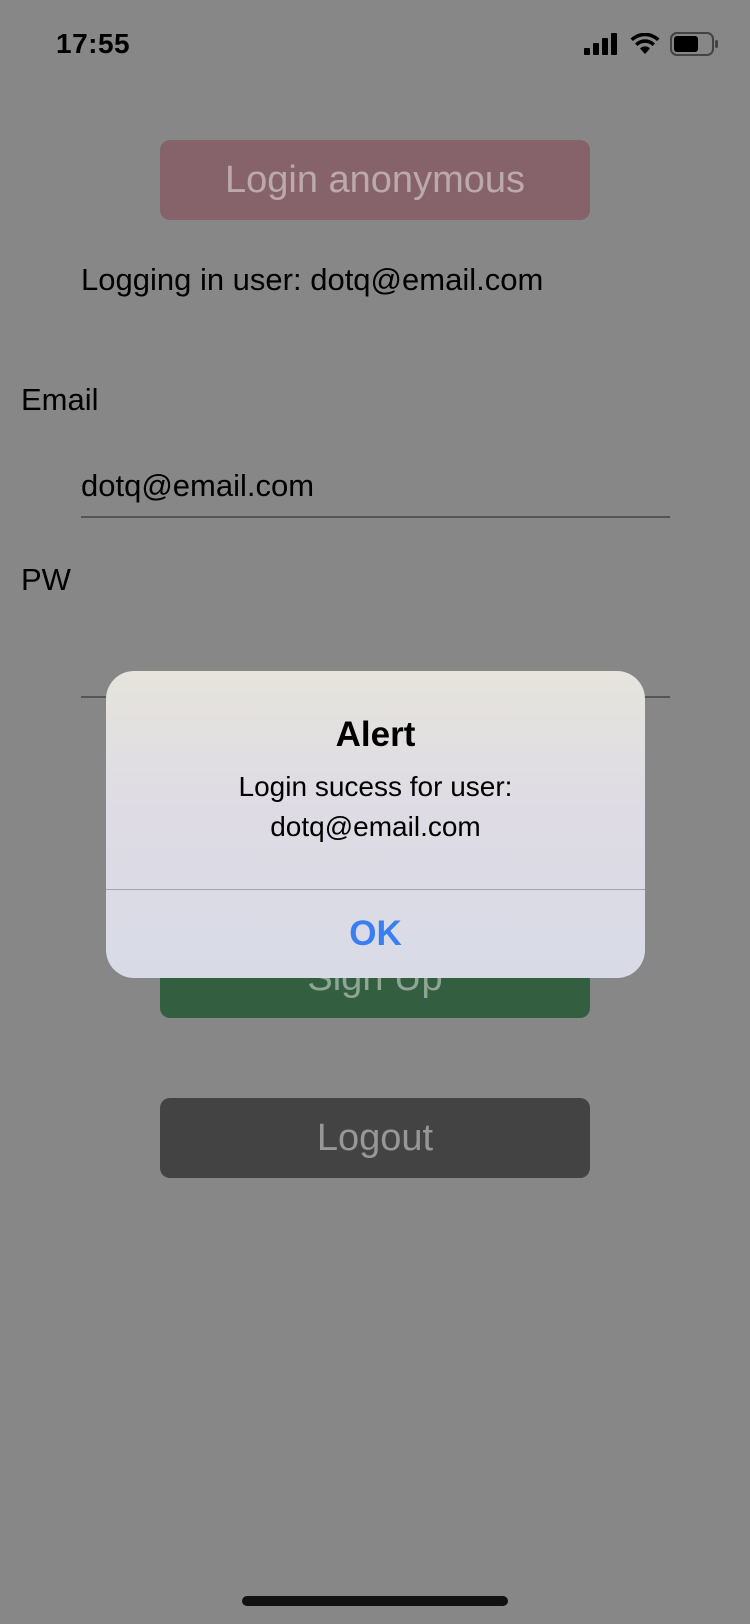  What do you see at coordinates (645, 43) in the screenshot?
I see `wifi-icon` at bounding box center [645, 43].